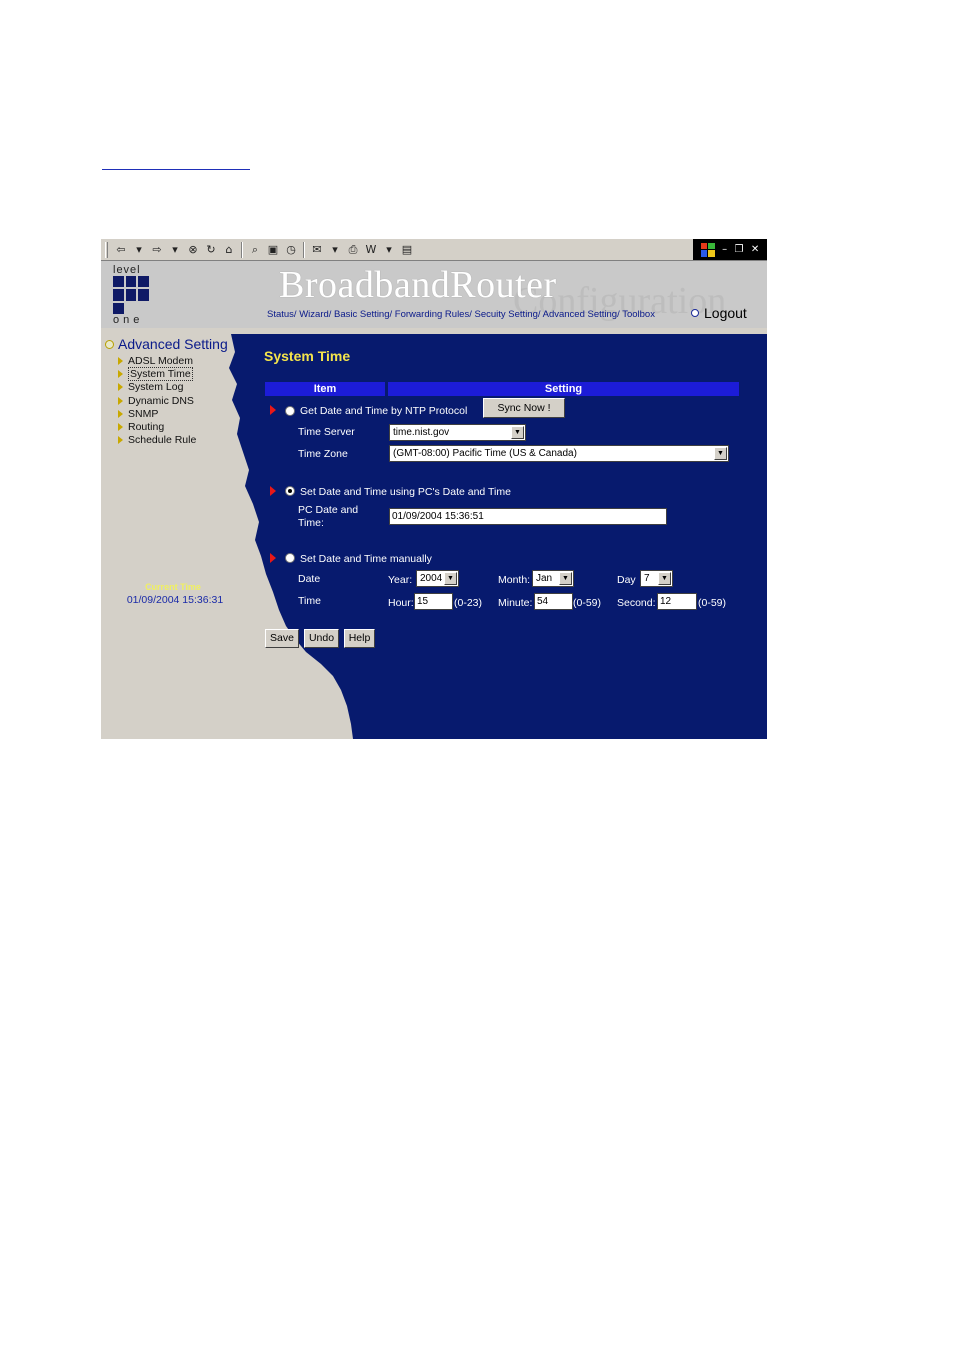  What do you see at coordinates (326, 432) in the screenshot?
I see `time-server-label: Time Server` at bounding box center [326, 432].